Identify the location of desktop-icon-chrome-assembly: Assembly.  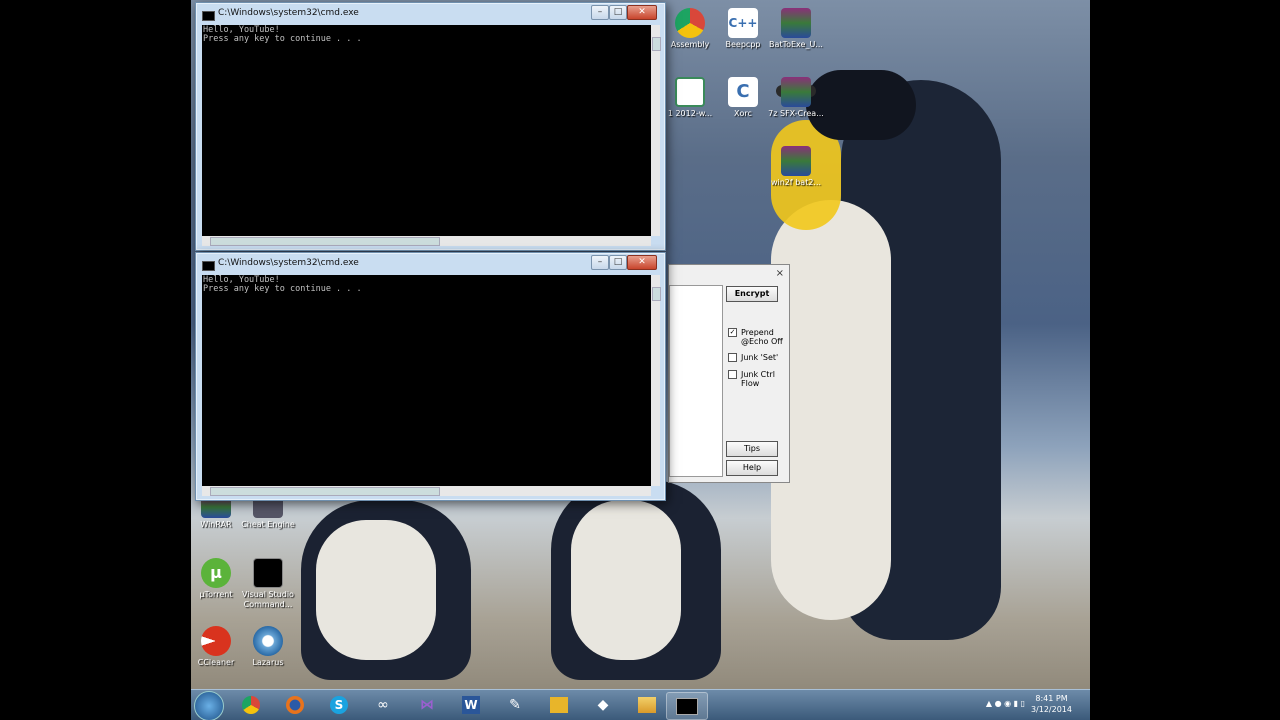
(690, 29).